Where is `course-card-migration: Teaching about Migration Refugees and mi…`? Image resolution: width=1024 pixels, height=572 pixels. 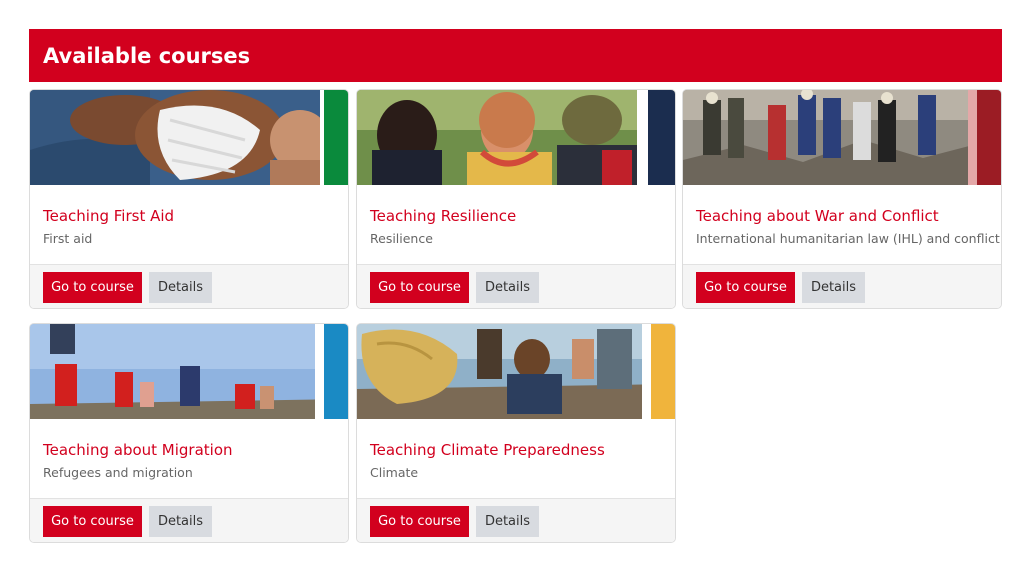
course-card-migration: Teaching about Migration Refugees and mi… is located at coordinates (189, 433).